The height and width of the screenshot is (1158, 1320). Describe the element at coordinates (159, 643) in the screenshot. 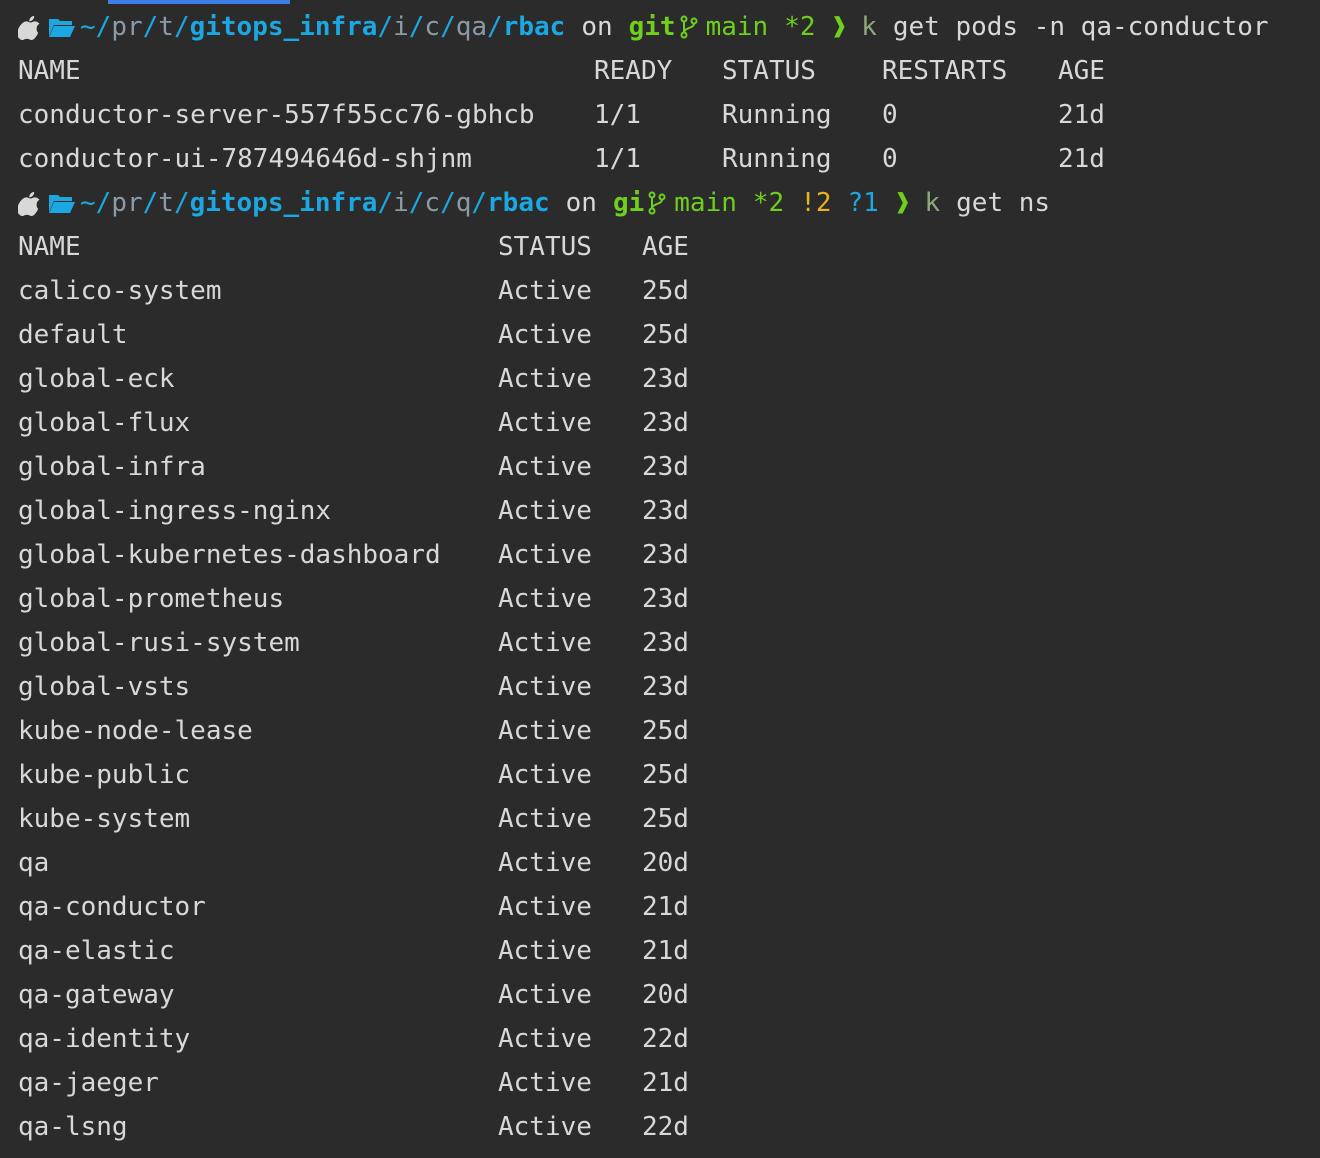

I see `namespace-name: global-rusi-system` at that location.